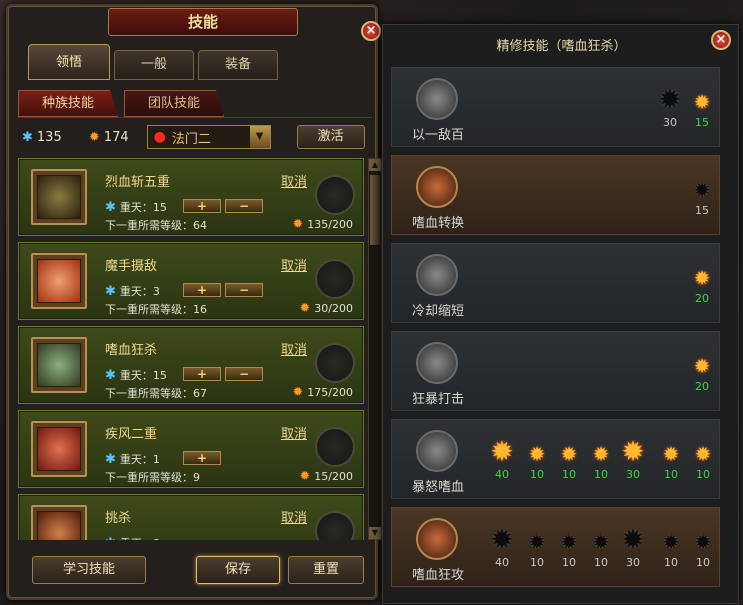 This screenshot has width=743, height=605. What do you see at coordinates (68, 103) in the screenshot?
I see `subtab-race-skills: 种族技能` at bounding box center [68, 103].